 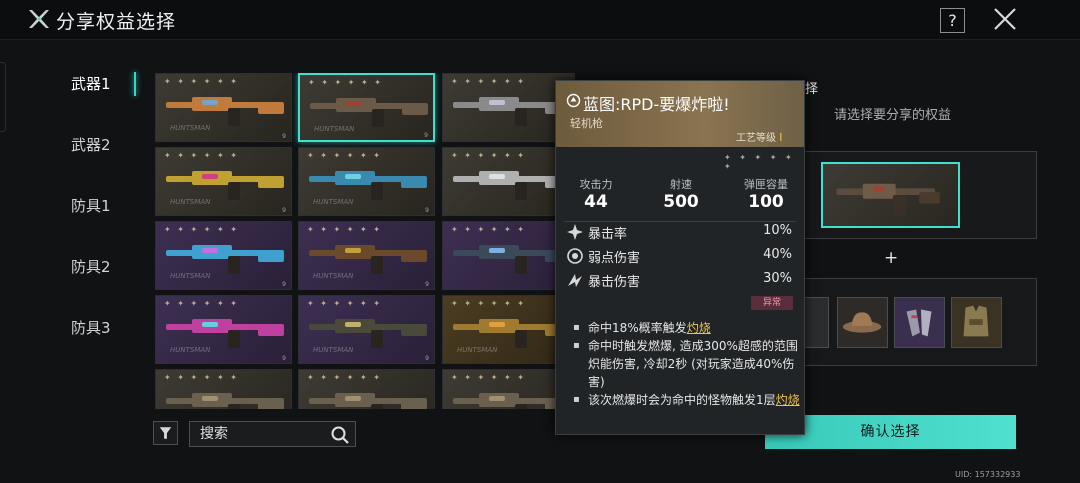 What do you see at coordinates (682, 400) in the screenshot?
I see `effect-text: 该次燃爆时会为命中的怪物触发1层` at bounding box center [682, 400].